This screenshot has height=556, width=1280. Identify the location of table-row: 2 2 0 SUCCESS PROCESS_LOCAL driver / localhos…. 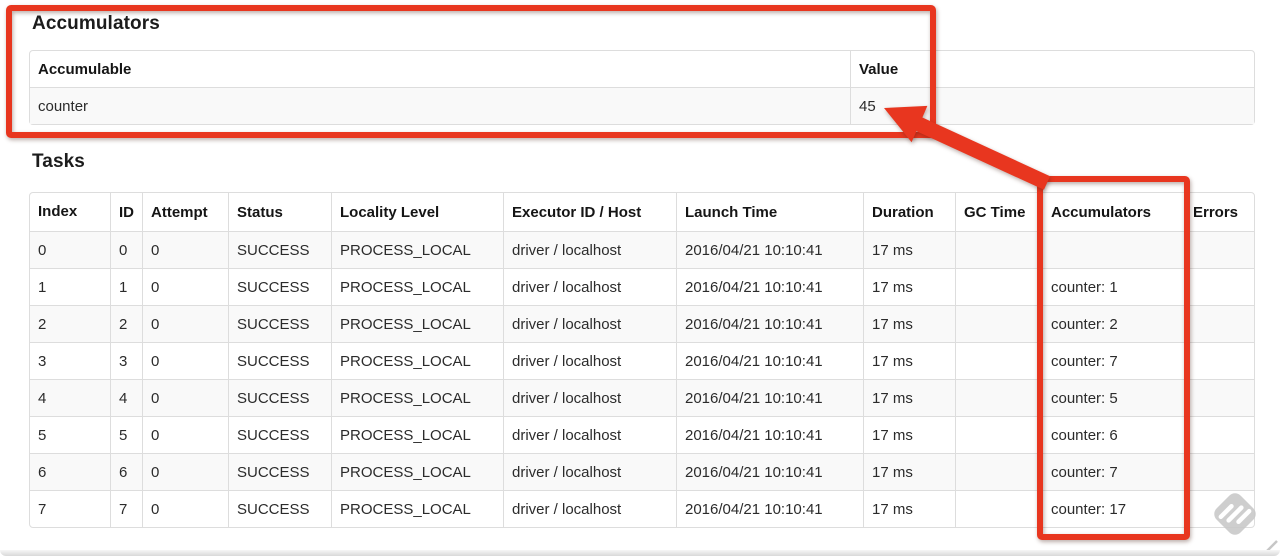
(642, 323).